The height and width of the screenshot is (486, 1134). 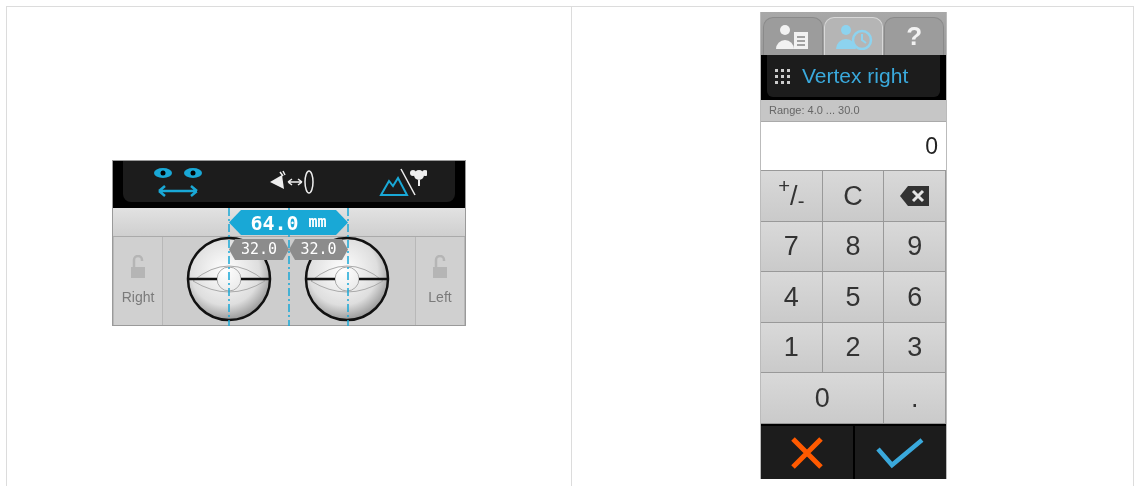 I want to click on confirm-button, so click(x=900, y=452).